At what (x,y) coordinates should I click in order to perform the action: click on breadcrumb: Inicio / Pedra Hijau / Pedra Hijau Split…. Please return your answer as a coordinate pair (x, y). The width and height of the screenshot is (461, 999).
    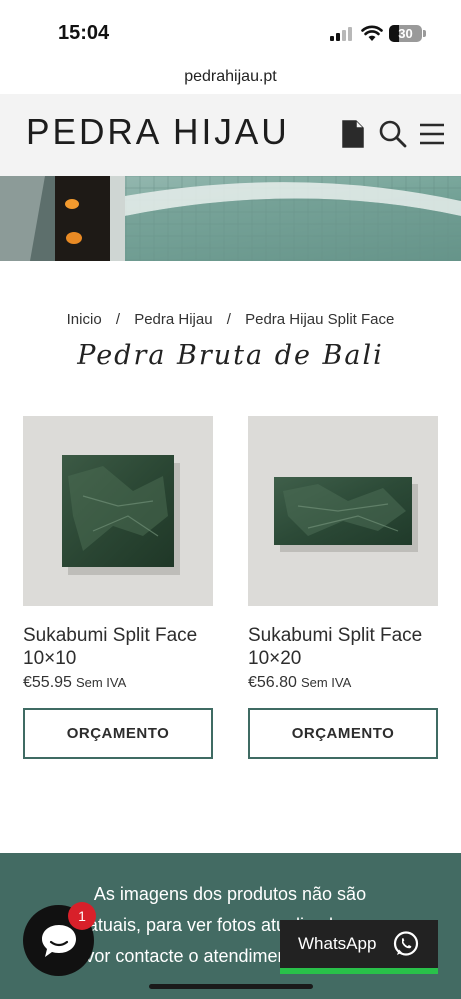
    Looking at the image, I should click on (230, 319).